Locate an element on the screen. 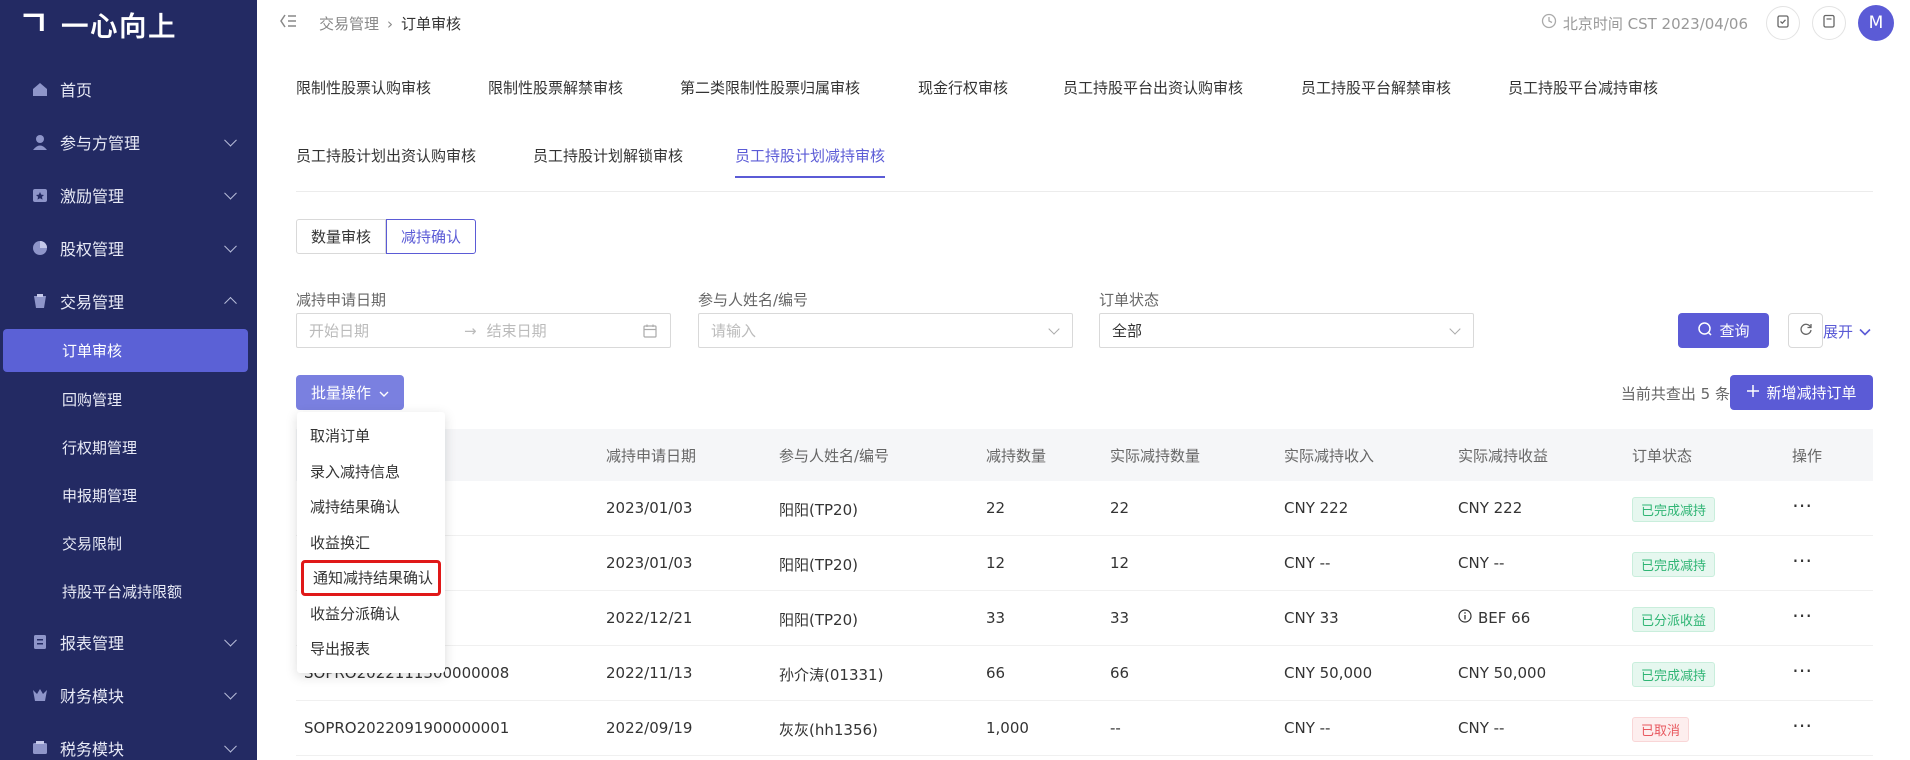 The width and height of the screenshot is (1910, 760). search-icon is located at coordinates (1705, 331).